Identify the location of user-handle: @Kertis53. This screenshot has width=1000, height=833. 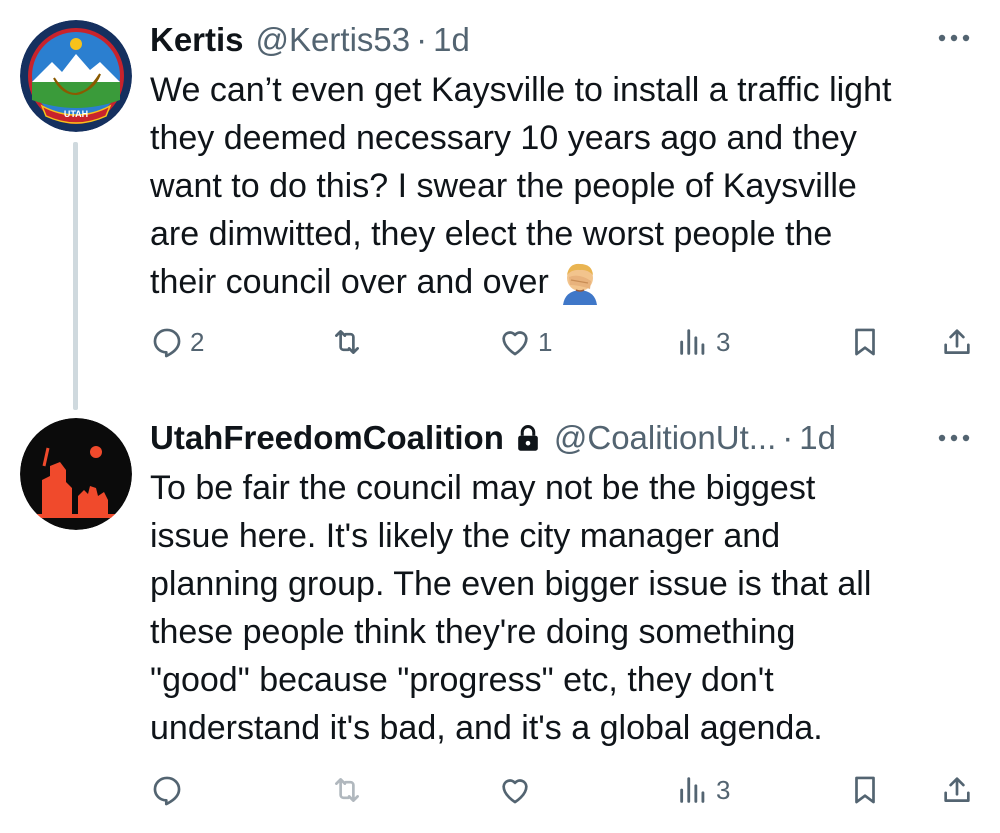
(333, 40).